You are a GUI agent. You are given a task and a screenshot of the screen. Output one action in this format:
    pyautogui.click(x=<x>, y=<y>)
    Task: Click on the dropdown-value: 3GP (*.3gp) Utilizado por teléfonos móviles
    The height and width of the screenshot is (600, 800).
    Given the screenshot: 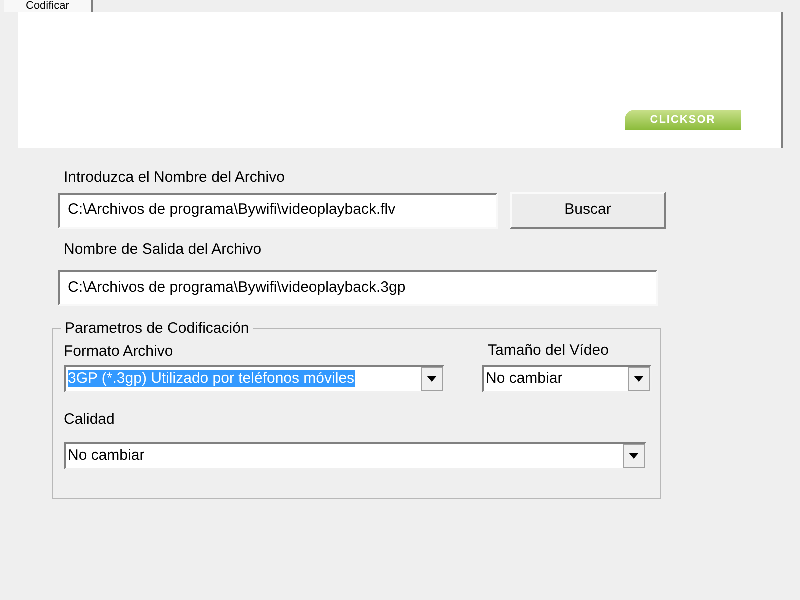 What is the action you would take?
    pyautogui.click(x=211, y=378)
    